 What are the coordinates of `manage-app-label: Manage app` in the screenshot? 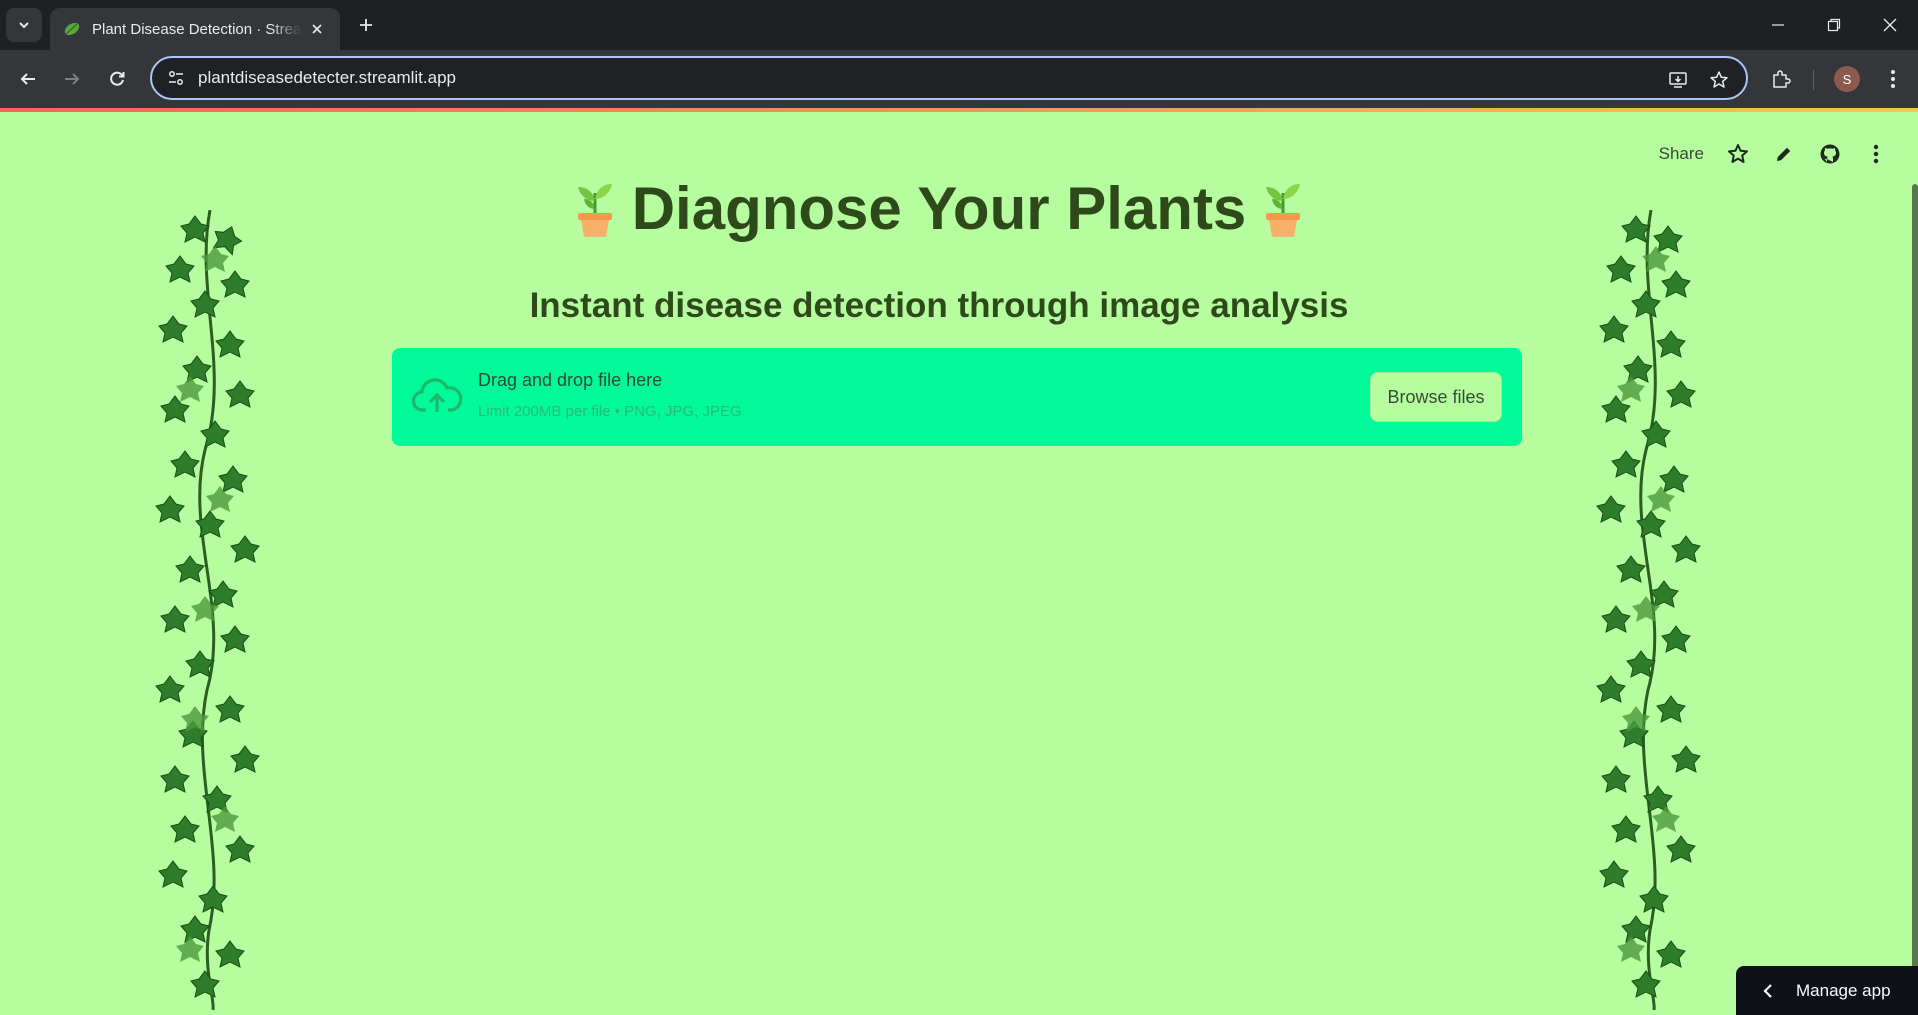 It's located at (1843, 990).